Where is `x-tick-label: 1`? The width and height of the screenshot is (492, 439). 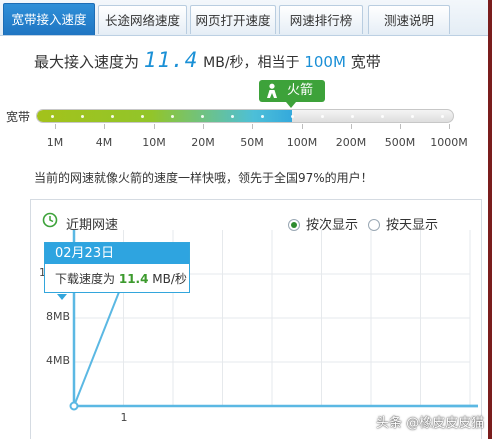 x-tick-label: 1 is located at coordinates (124, 417).